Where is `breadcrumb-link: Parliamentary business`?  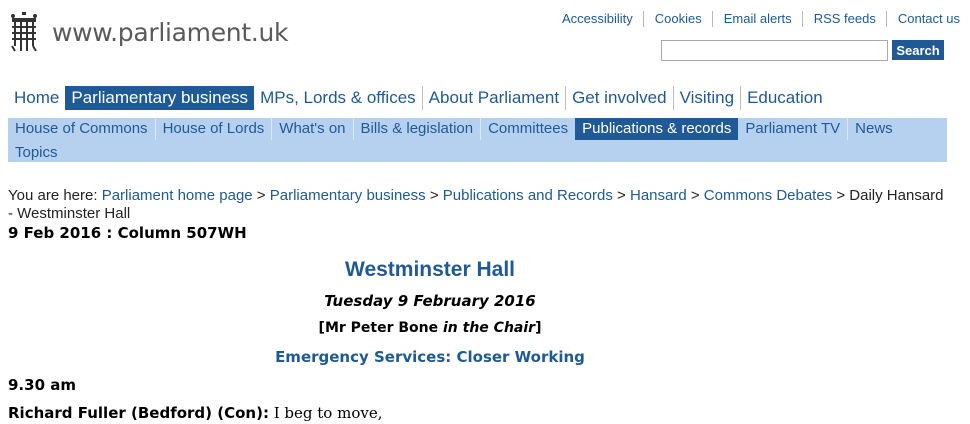
breadcrumb-link: Parliamentary business is located at coordinates (348, 195).